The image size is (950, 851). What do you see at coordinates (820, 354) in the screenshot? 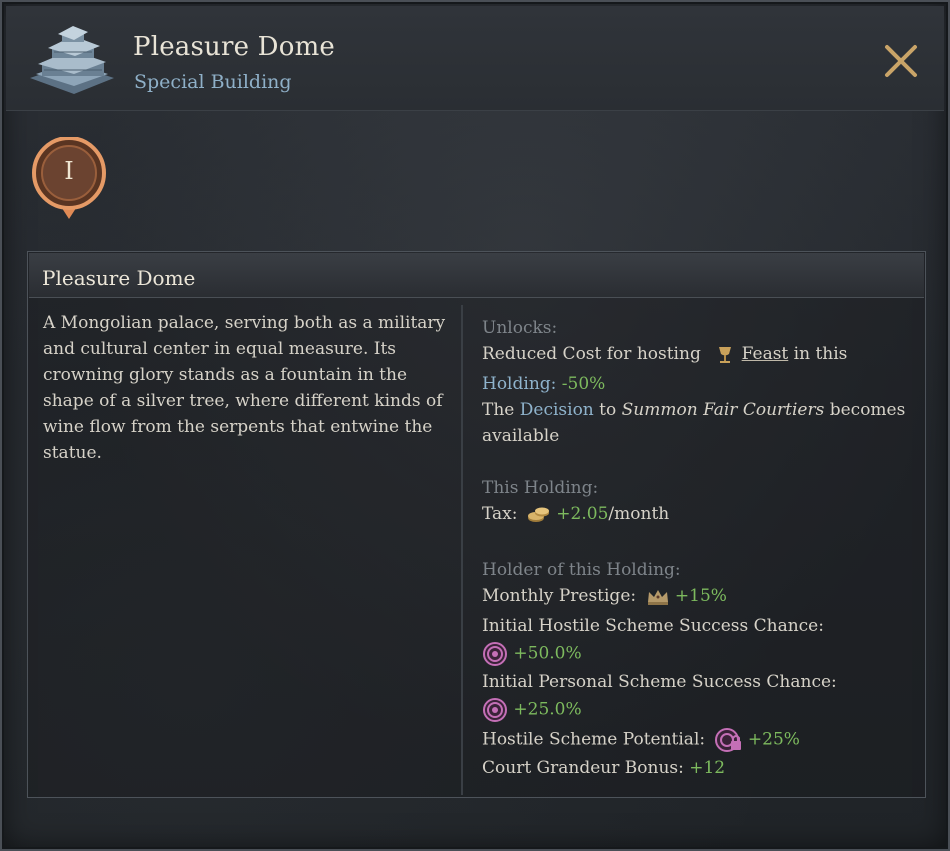
I see `unlock-feast-suffix: in this` at bounding box center [820, 354].